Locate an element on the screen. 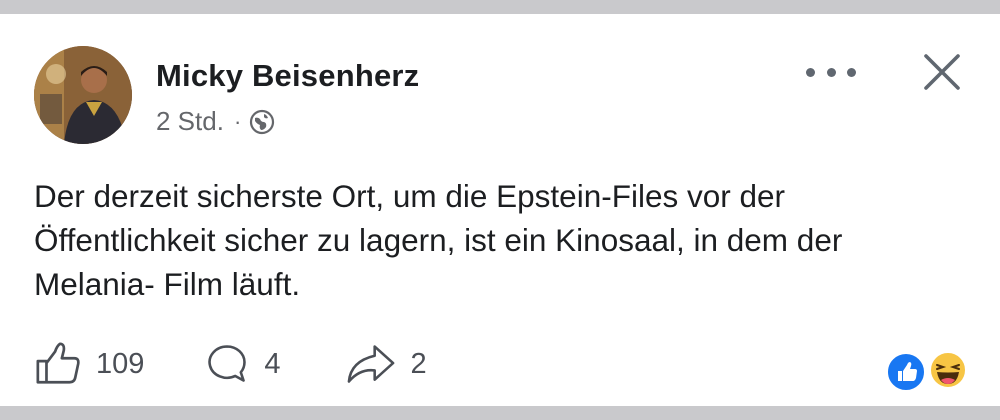 This screenshot has height=420, width=1000. share-icon is located at coordinates (370, 364).